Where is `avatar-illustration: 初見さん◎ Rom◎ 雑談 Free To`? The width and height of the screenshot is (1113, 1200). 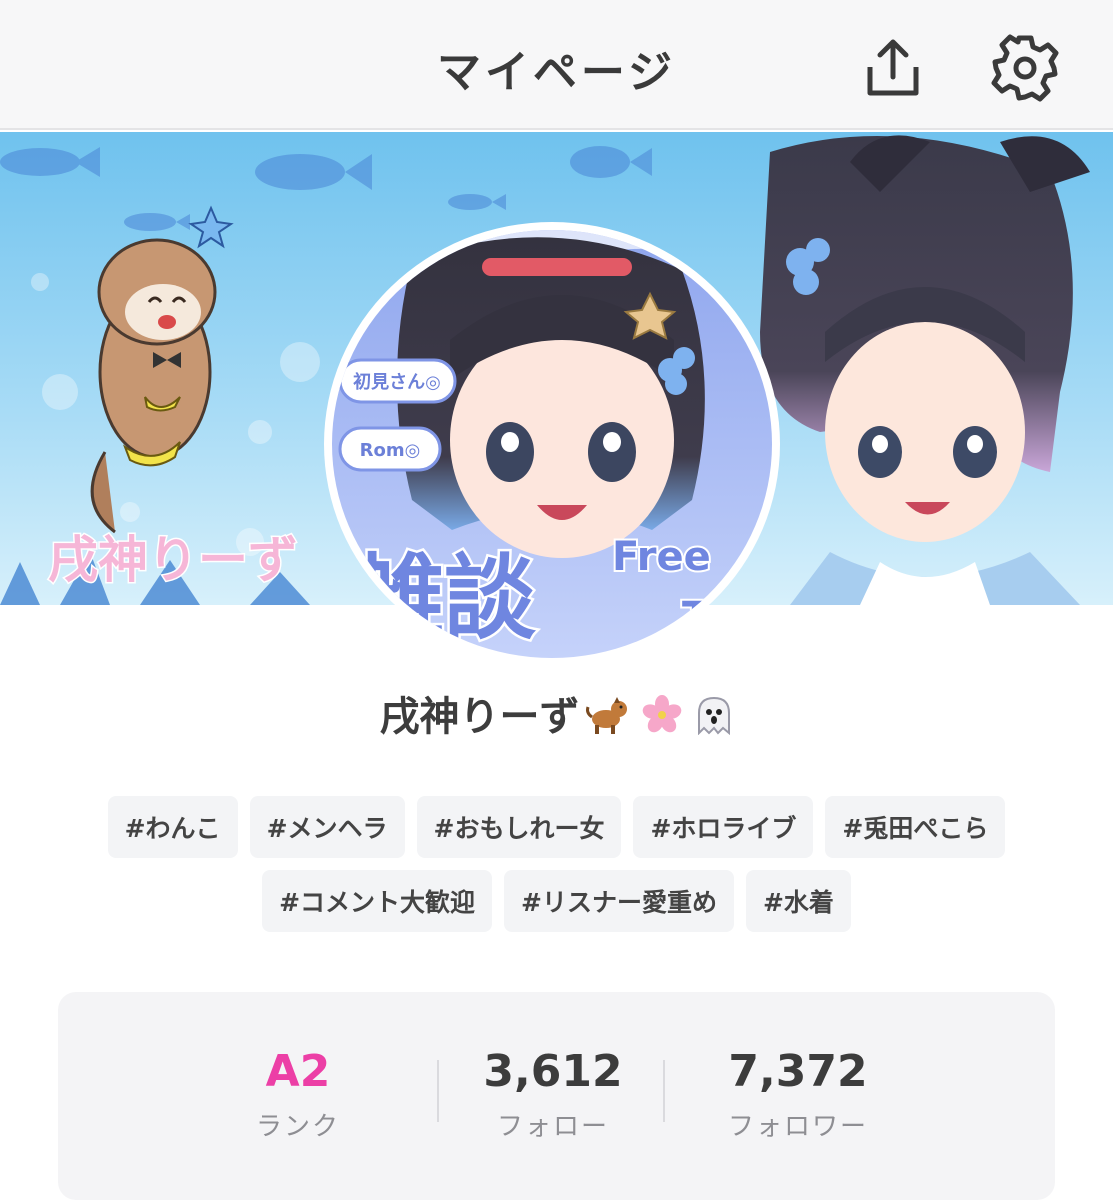
avatar-illustration: 初見さん◎ Rom◎ 雑談 Free To is located at coordinates (552, 444).